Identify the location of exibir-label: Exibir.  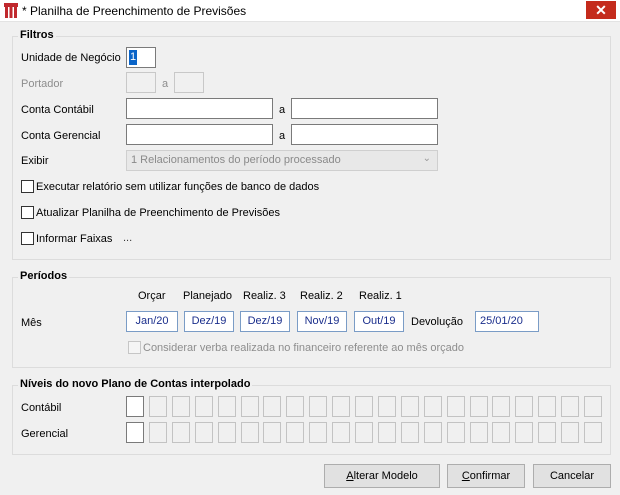
(35, 161).